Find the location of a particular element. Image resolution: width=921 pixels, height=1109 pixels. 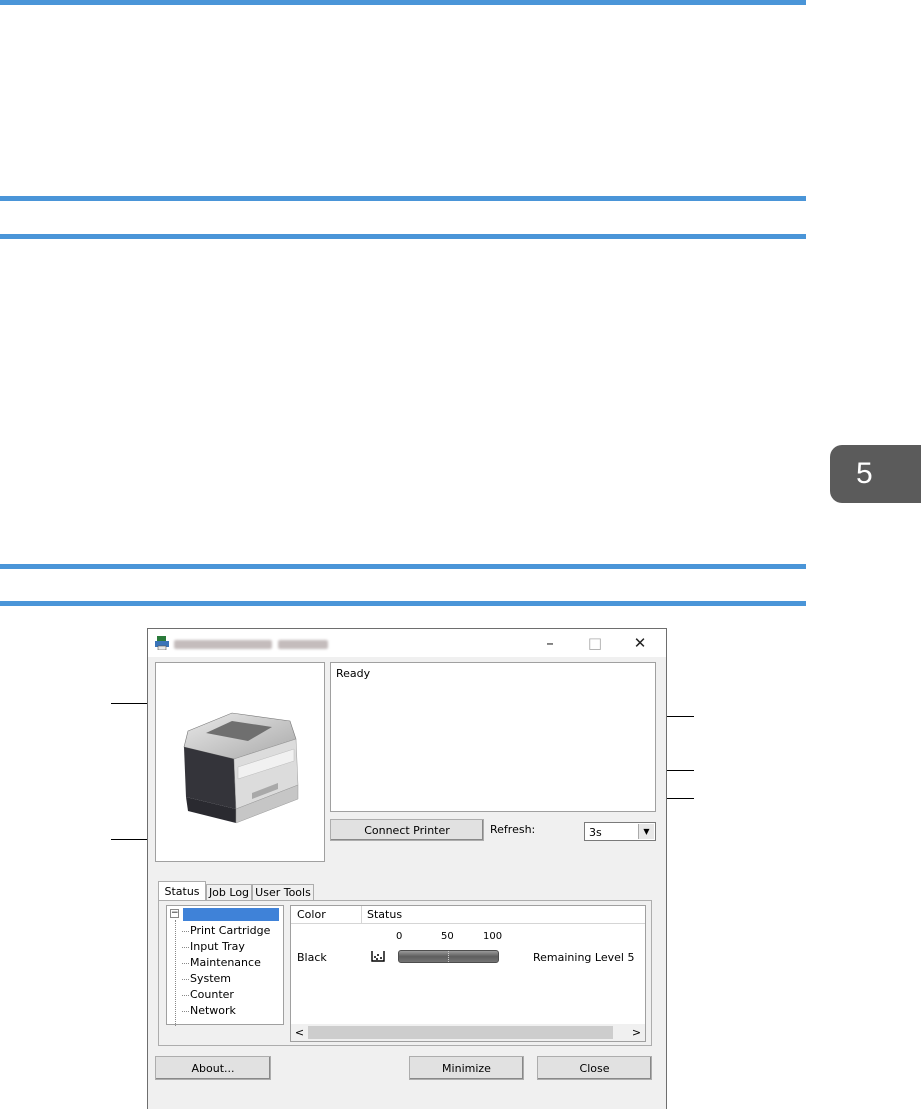

toner-icon is located at coordinates (378, 956).